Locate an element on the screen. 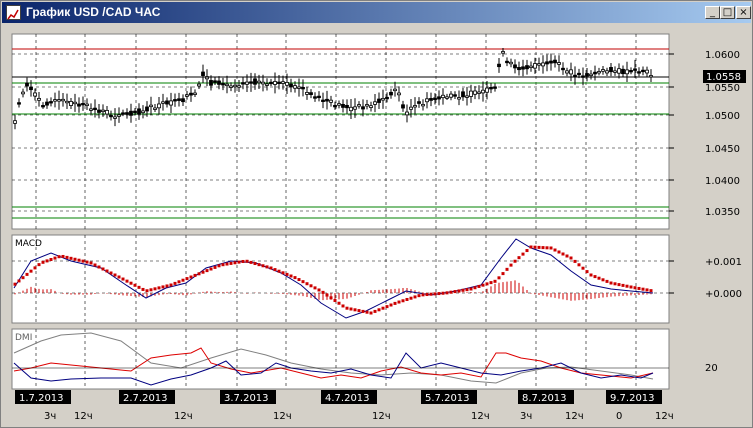  date-label: 2.7.2013 is located at coordinates (145, 398).